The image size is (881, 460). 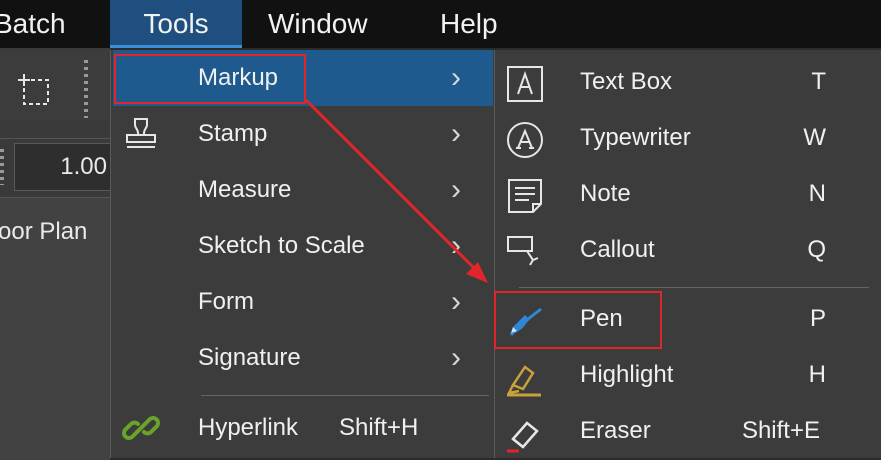 What do you see at coordinates (141, 428) in the screenshot?
I see `link-icon` at bounding box center [141, 428].